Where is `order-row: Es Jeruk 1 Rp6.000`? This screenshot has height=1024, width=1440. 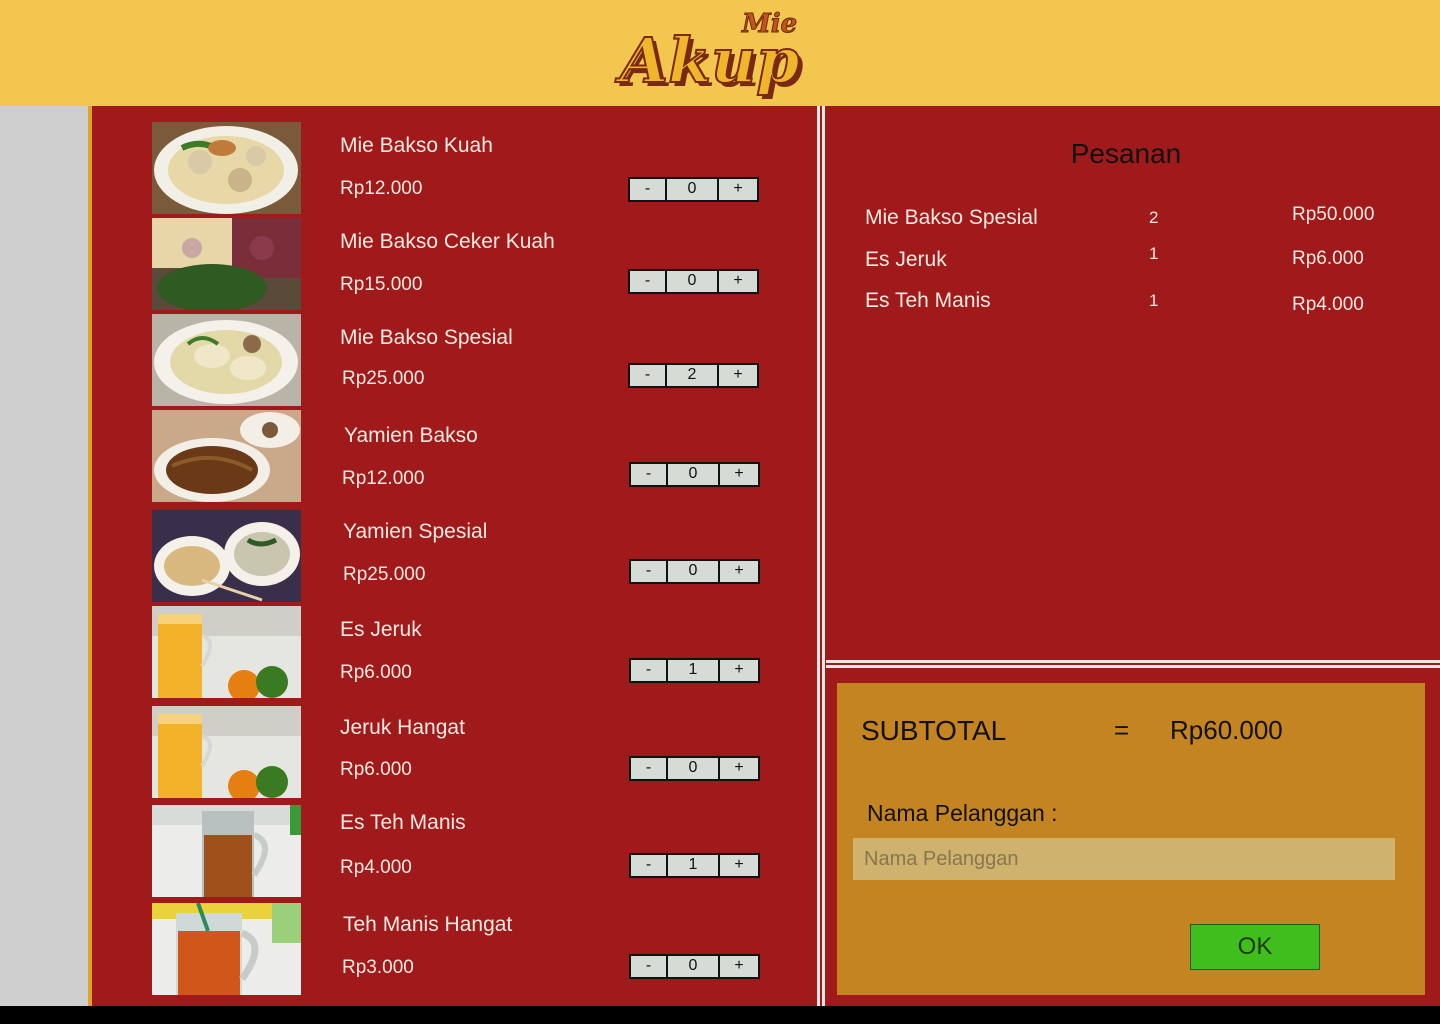
order-row: Es Jeruk 1 Rp6.000 is located at coordinates (1145, 261).